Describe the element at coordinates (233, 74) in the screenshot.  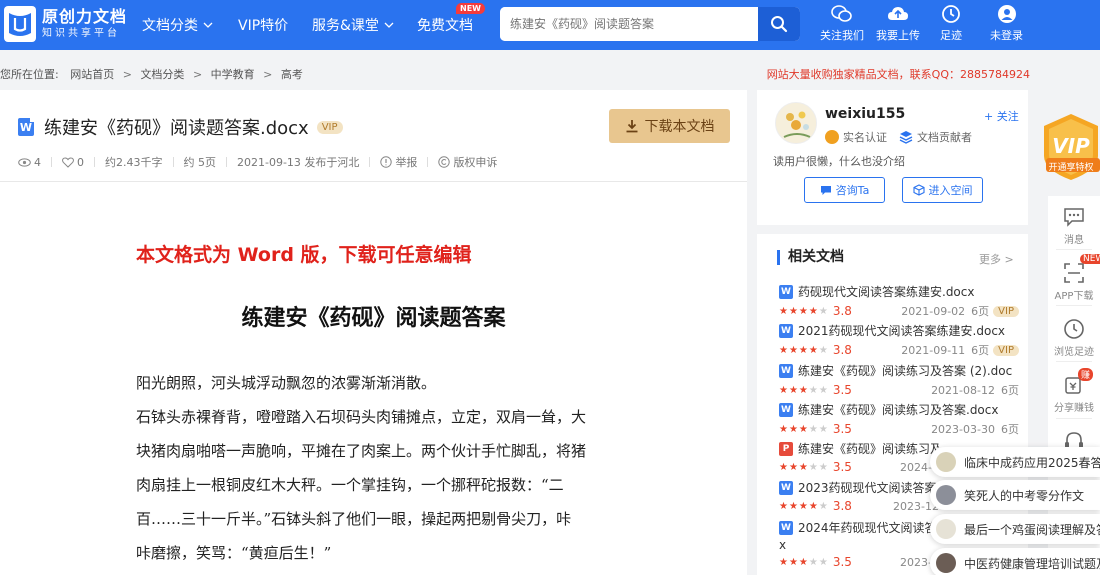
I see `breadcrumb-middle-school: 中学教育` at that location.